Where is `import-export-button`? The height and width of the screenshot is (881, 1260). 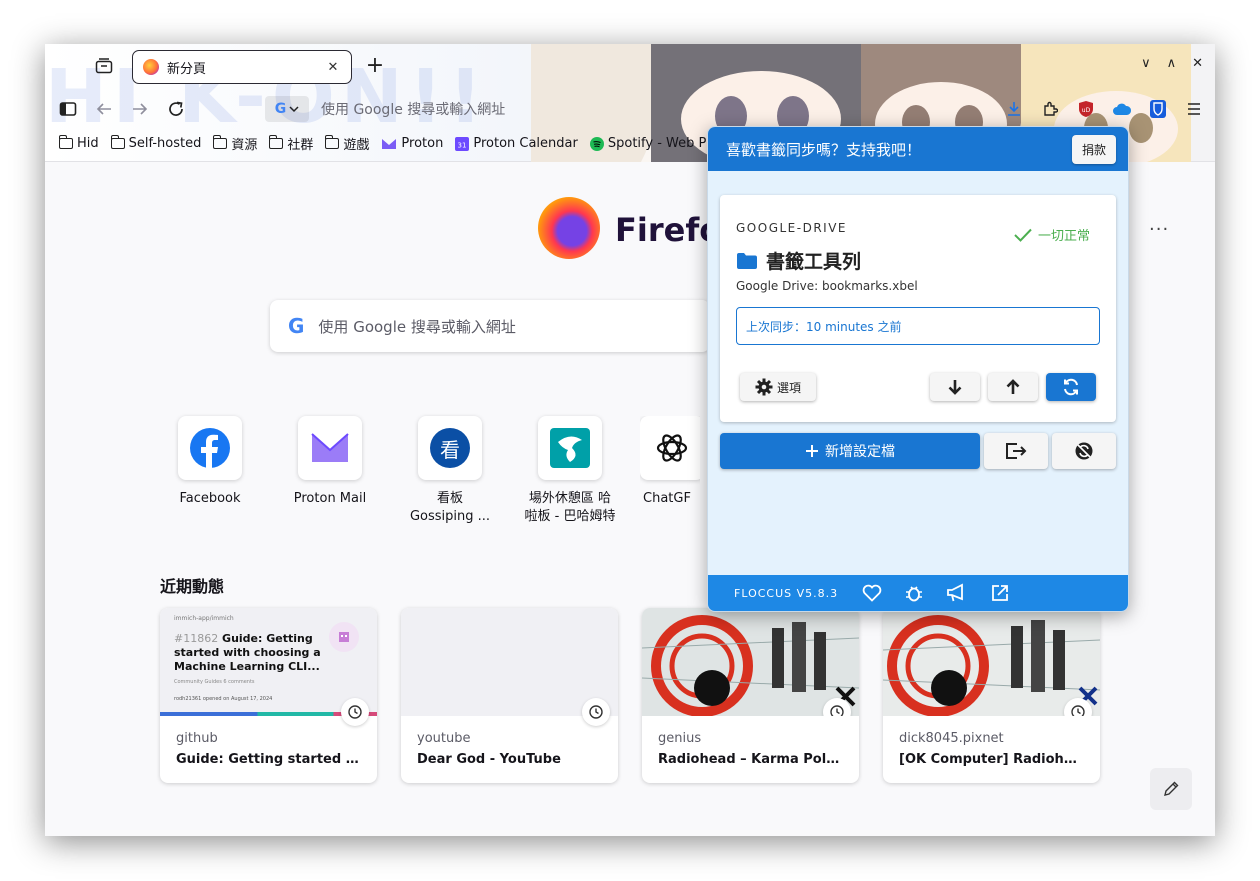 import-export-button is located at coordinates (1016, 451).